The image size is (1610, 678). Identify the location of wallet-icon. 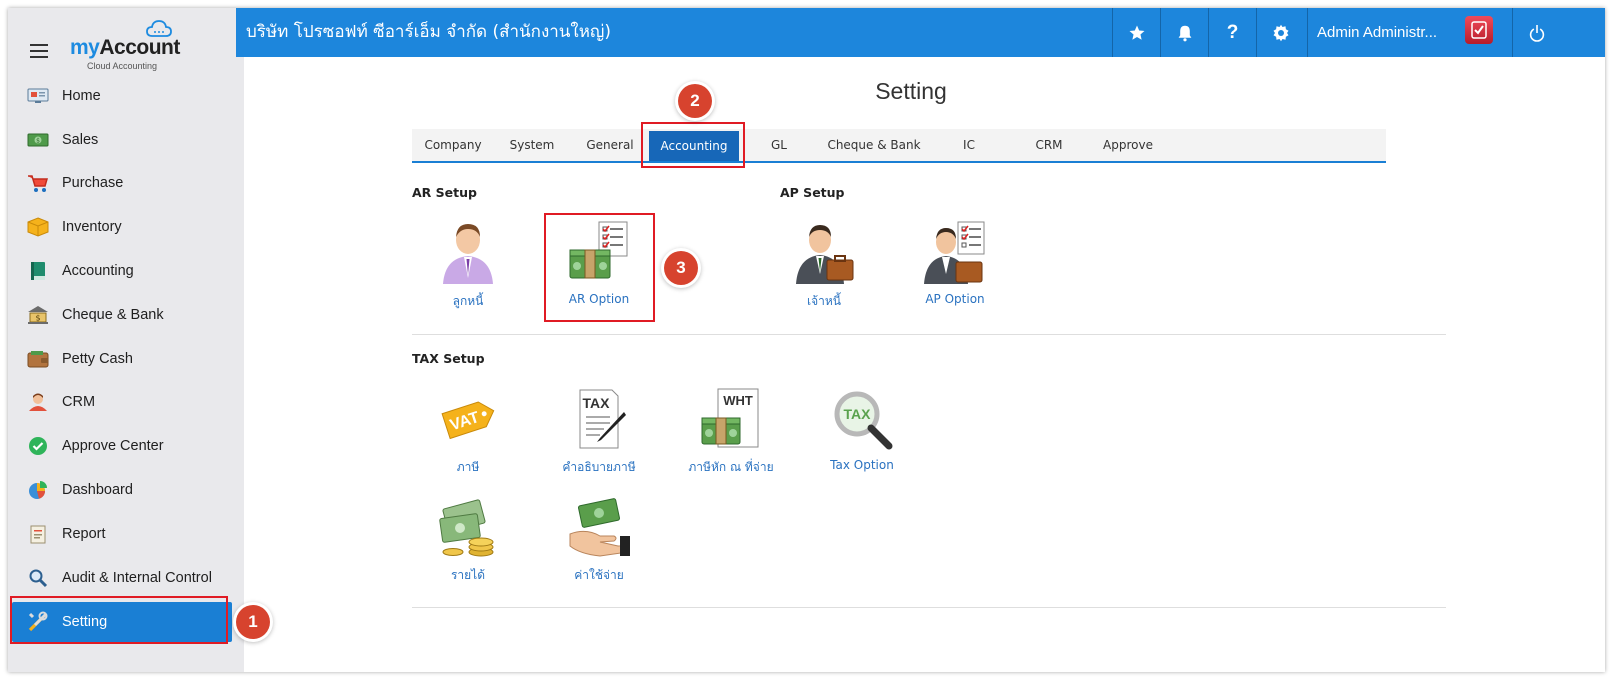
(38, 359).